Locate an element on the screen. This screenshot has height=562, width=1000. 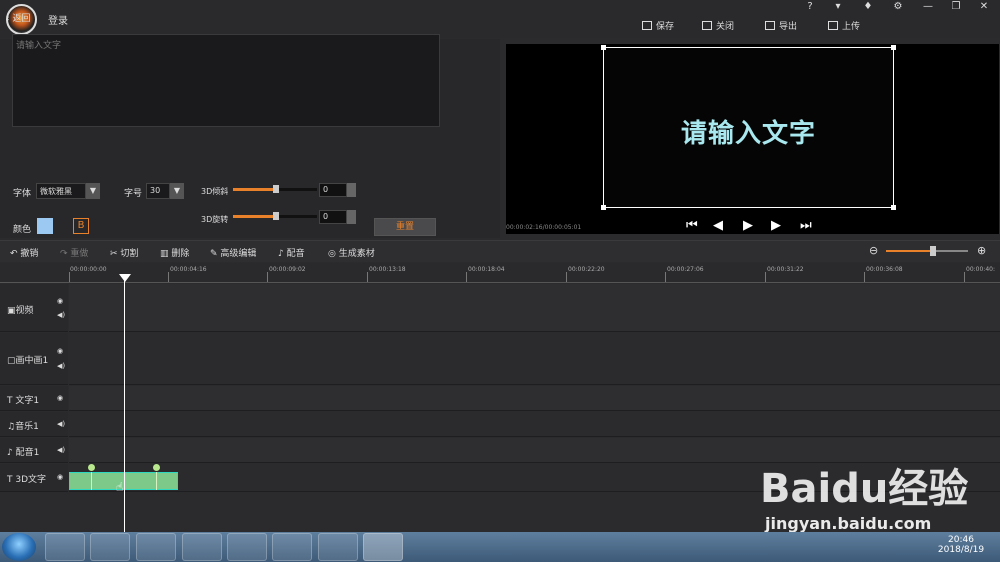
system-clock: 20:46 2018/8/19 is located at coordinates (961, 545).